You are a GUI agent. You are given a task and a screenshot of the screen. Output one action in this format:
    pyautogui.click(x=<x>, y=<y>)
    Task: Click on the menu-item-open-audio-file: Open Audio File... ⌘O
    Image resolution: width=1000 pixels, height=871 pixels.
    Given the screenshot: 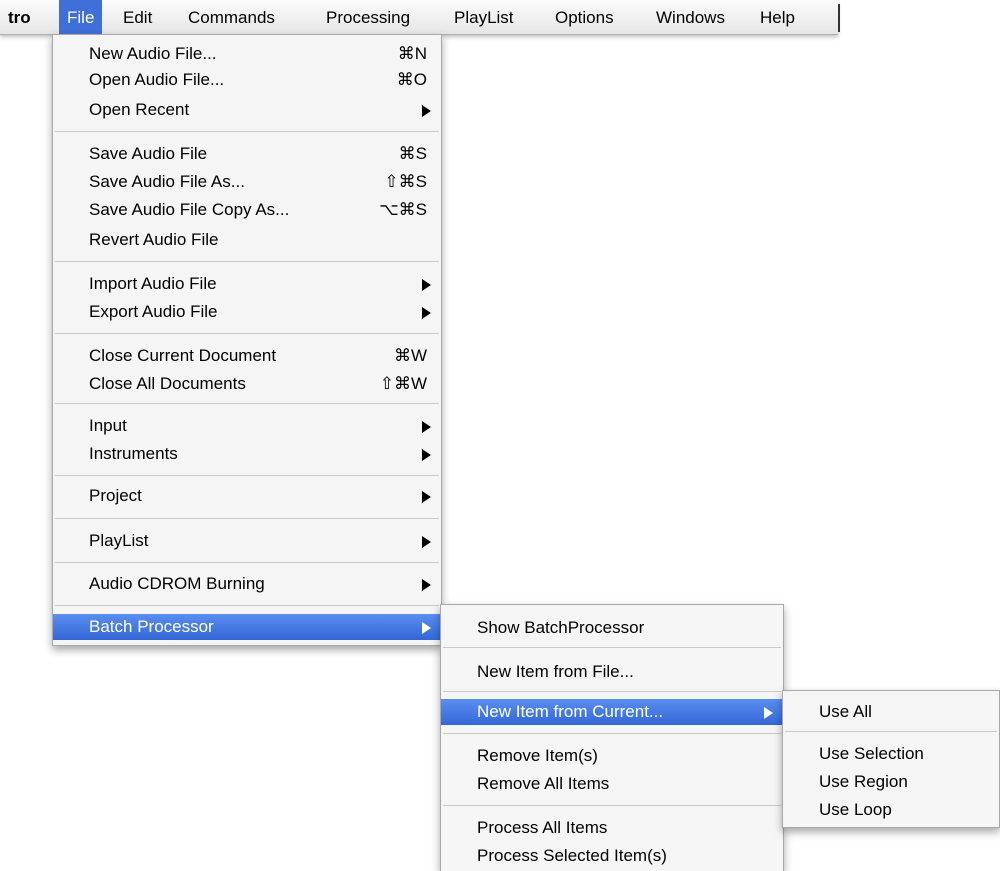 What is the action you would take?
    pyautogui.click(x=247, y=80)
    